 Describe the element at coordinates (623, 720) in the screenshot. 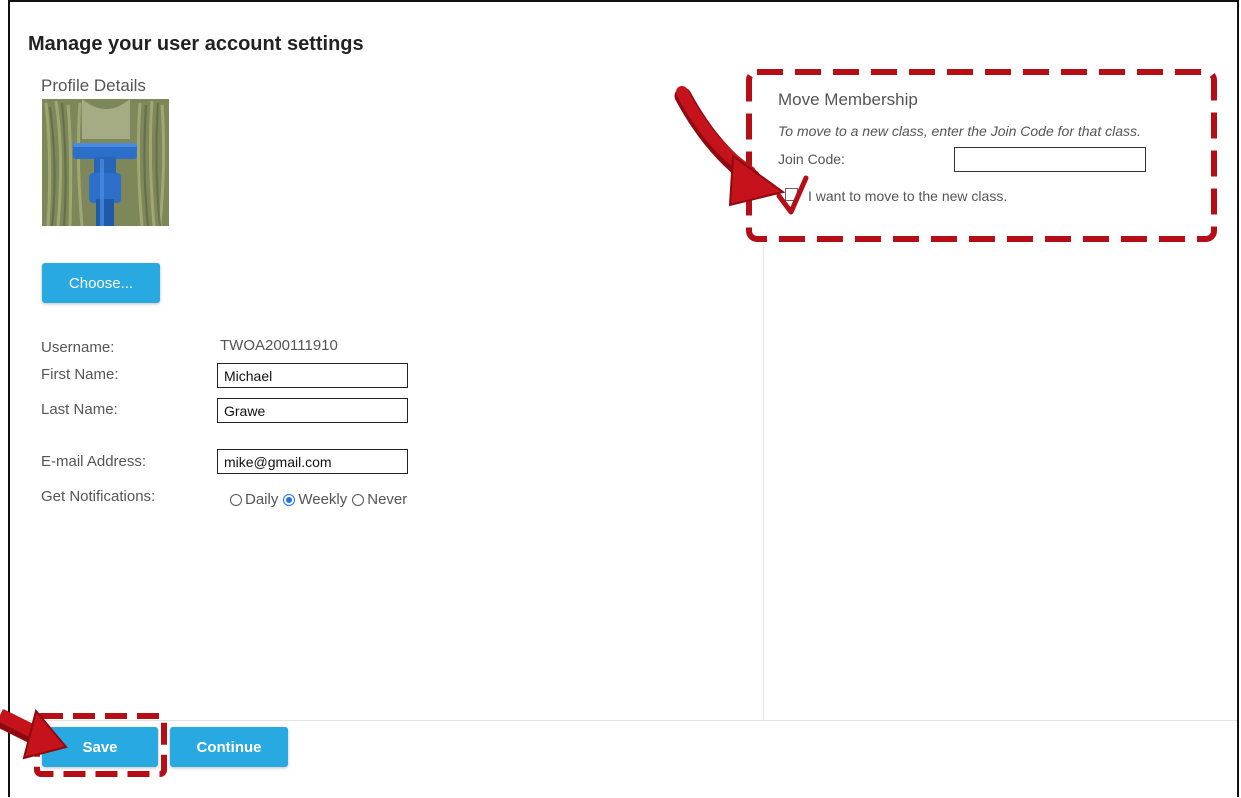

I see `footer-divider` at that location.